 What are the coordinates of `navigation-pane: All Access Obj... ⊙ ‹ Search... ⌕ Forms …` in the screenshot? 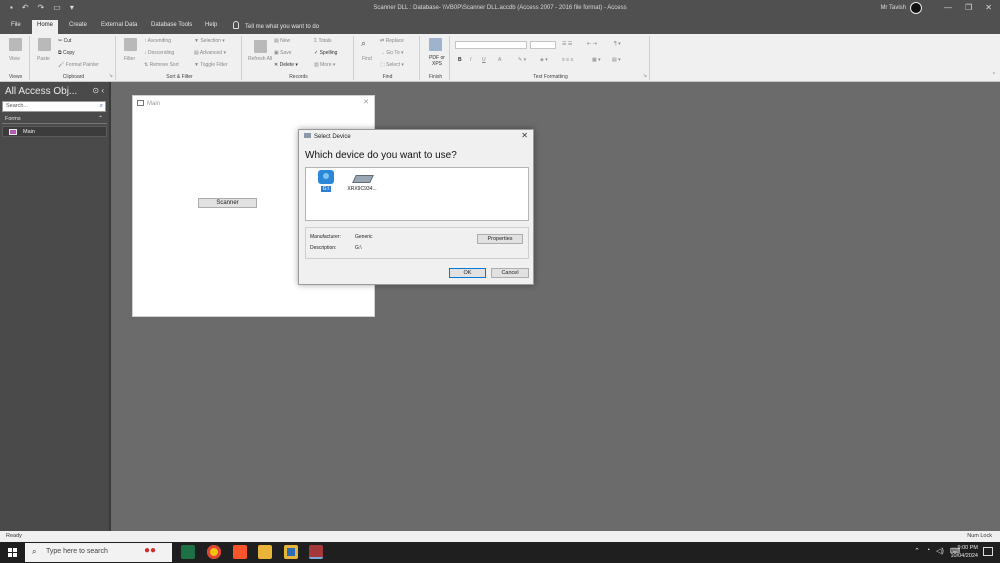 It's located at (55, 306).